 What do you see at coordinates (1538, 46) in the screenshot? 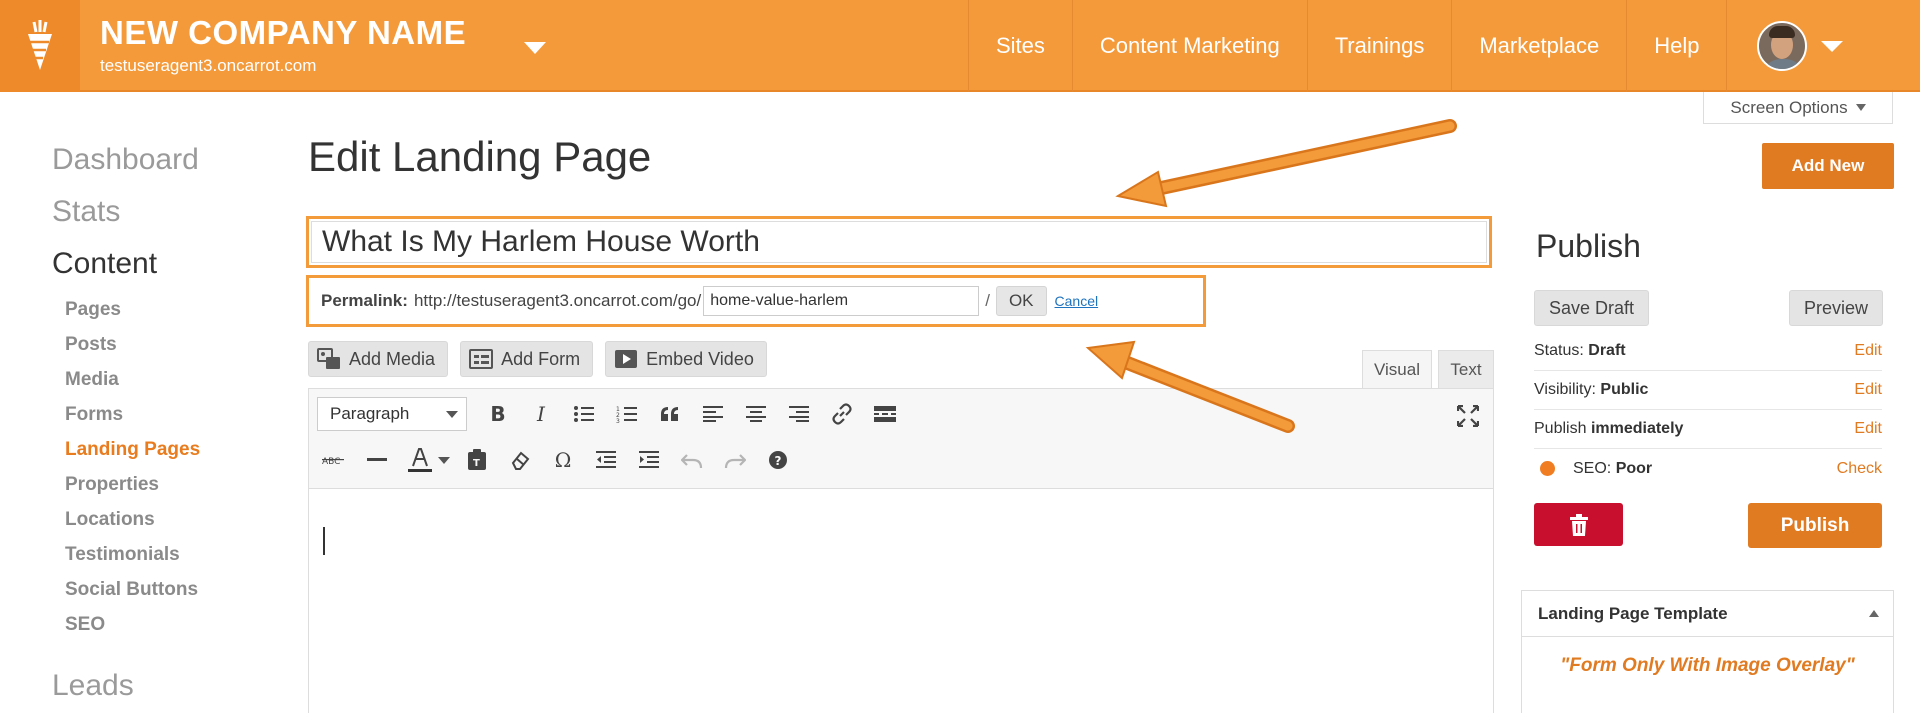
I see `nav-marketplace: Marketplace` at bounding box center [1538, 46].